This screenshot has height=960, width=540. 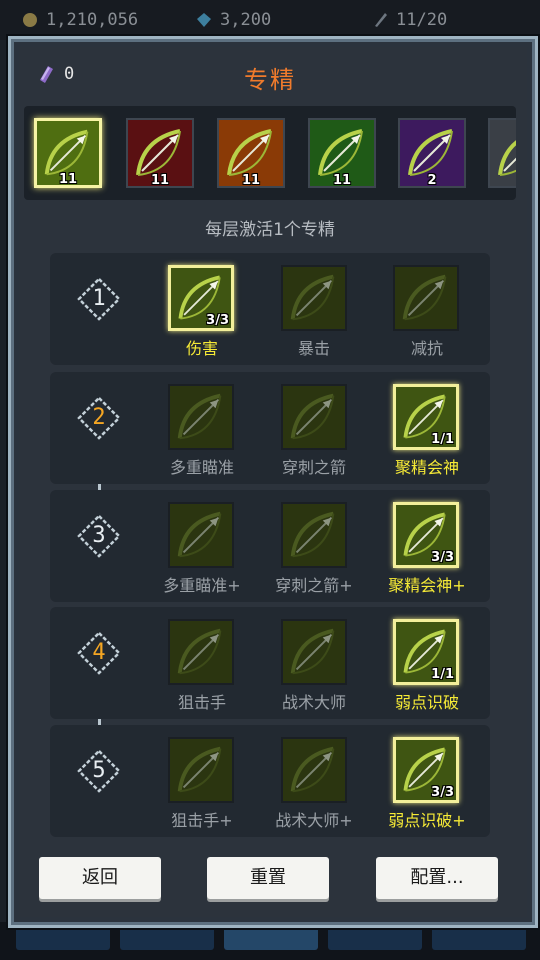 What do you see at coordinates (313, 702) in the screenshot?
I see `talent-name: 战术大师` at bounding box center [313, 702].